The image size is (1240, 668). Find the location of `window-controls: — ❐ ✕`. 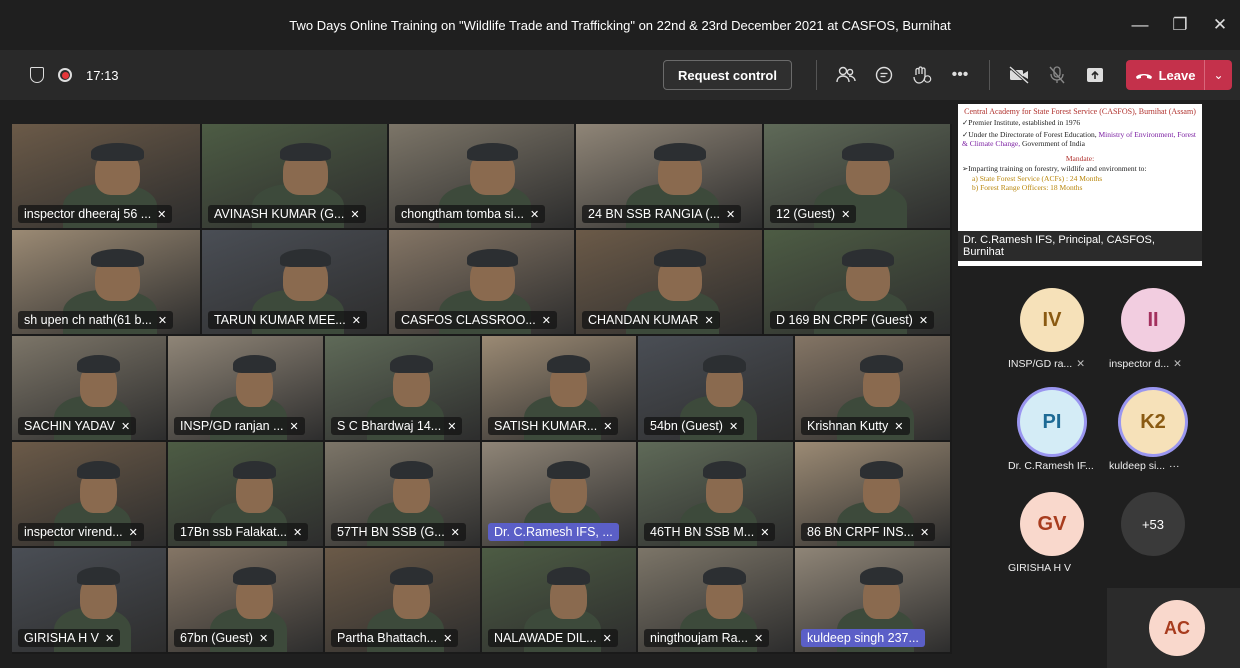

window-controls: — ❐ ✕ is located at coordinates (1180, 25).